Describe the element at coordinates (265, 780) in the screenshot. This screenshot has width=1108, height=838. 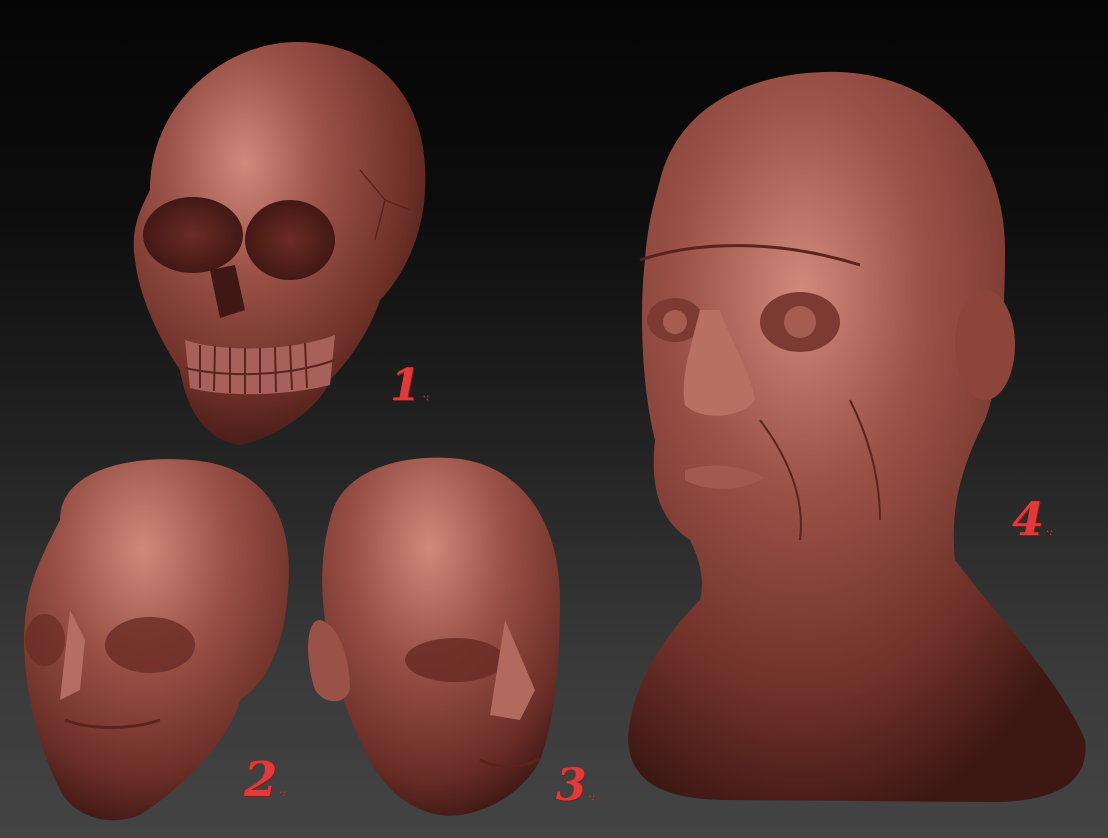
I see `label-2: 2 ·:` at that location.